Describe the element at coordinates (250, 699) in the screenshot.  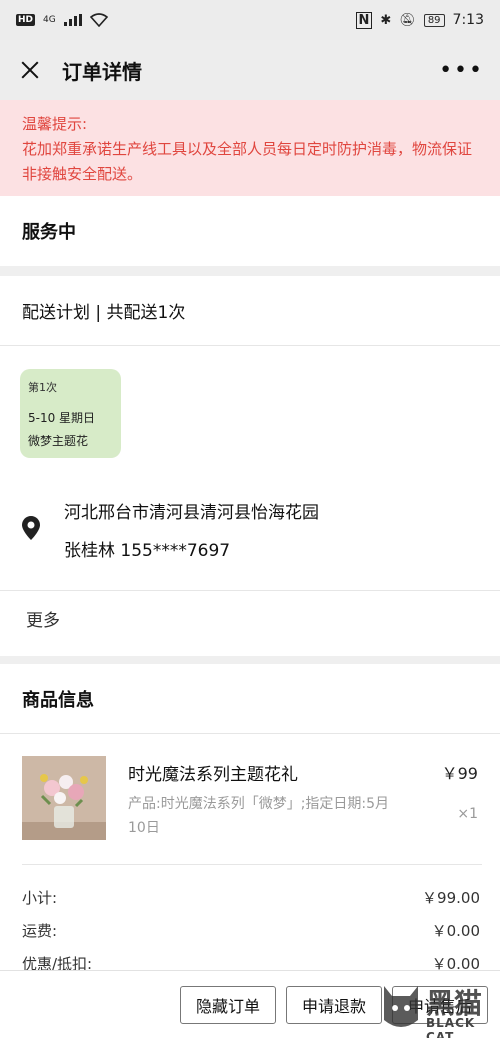
I see `goods-title: 商品信息` at that location.